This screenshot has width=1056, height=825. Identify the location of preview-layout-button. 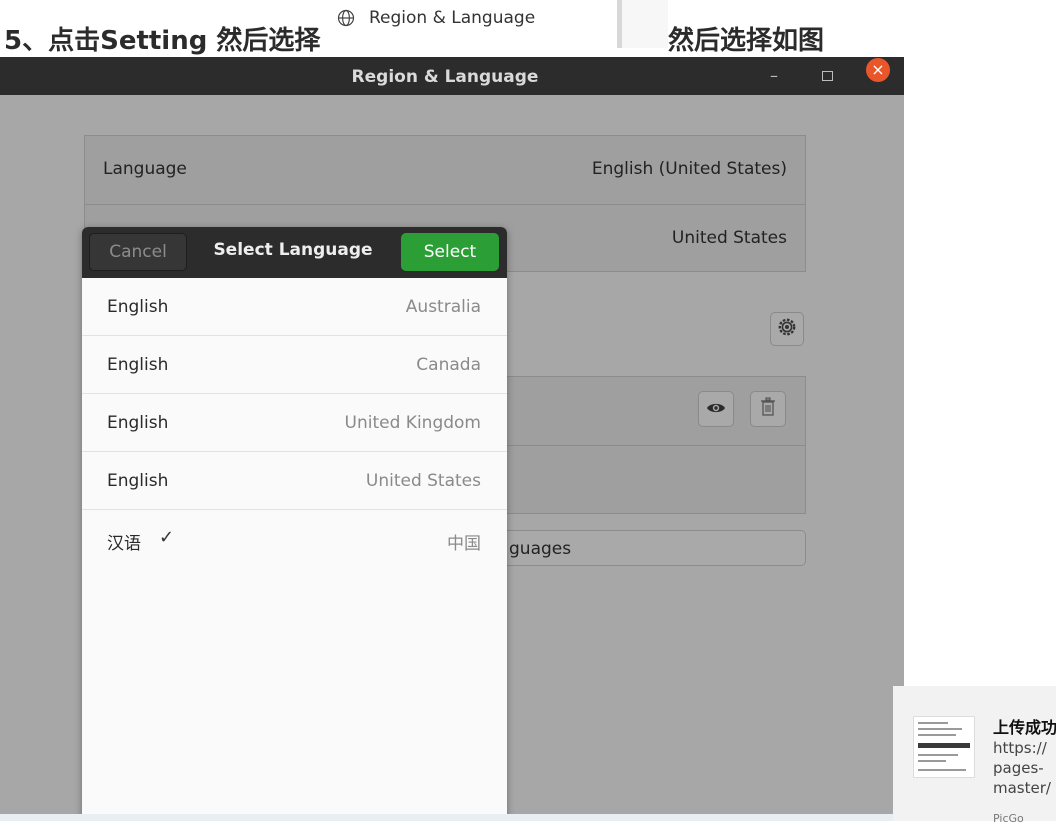
(716, 409).